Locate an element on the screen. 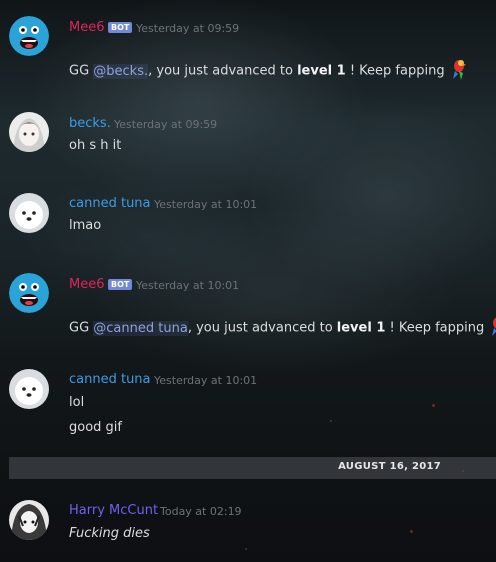  message-text: Fucking dies is located at coordinates (109, 533).